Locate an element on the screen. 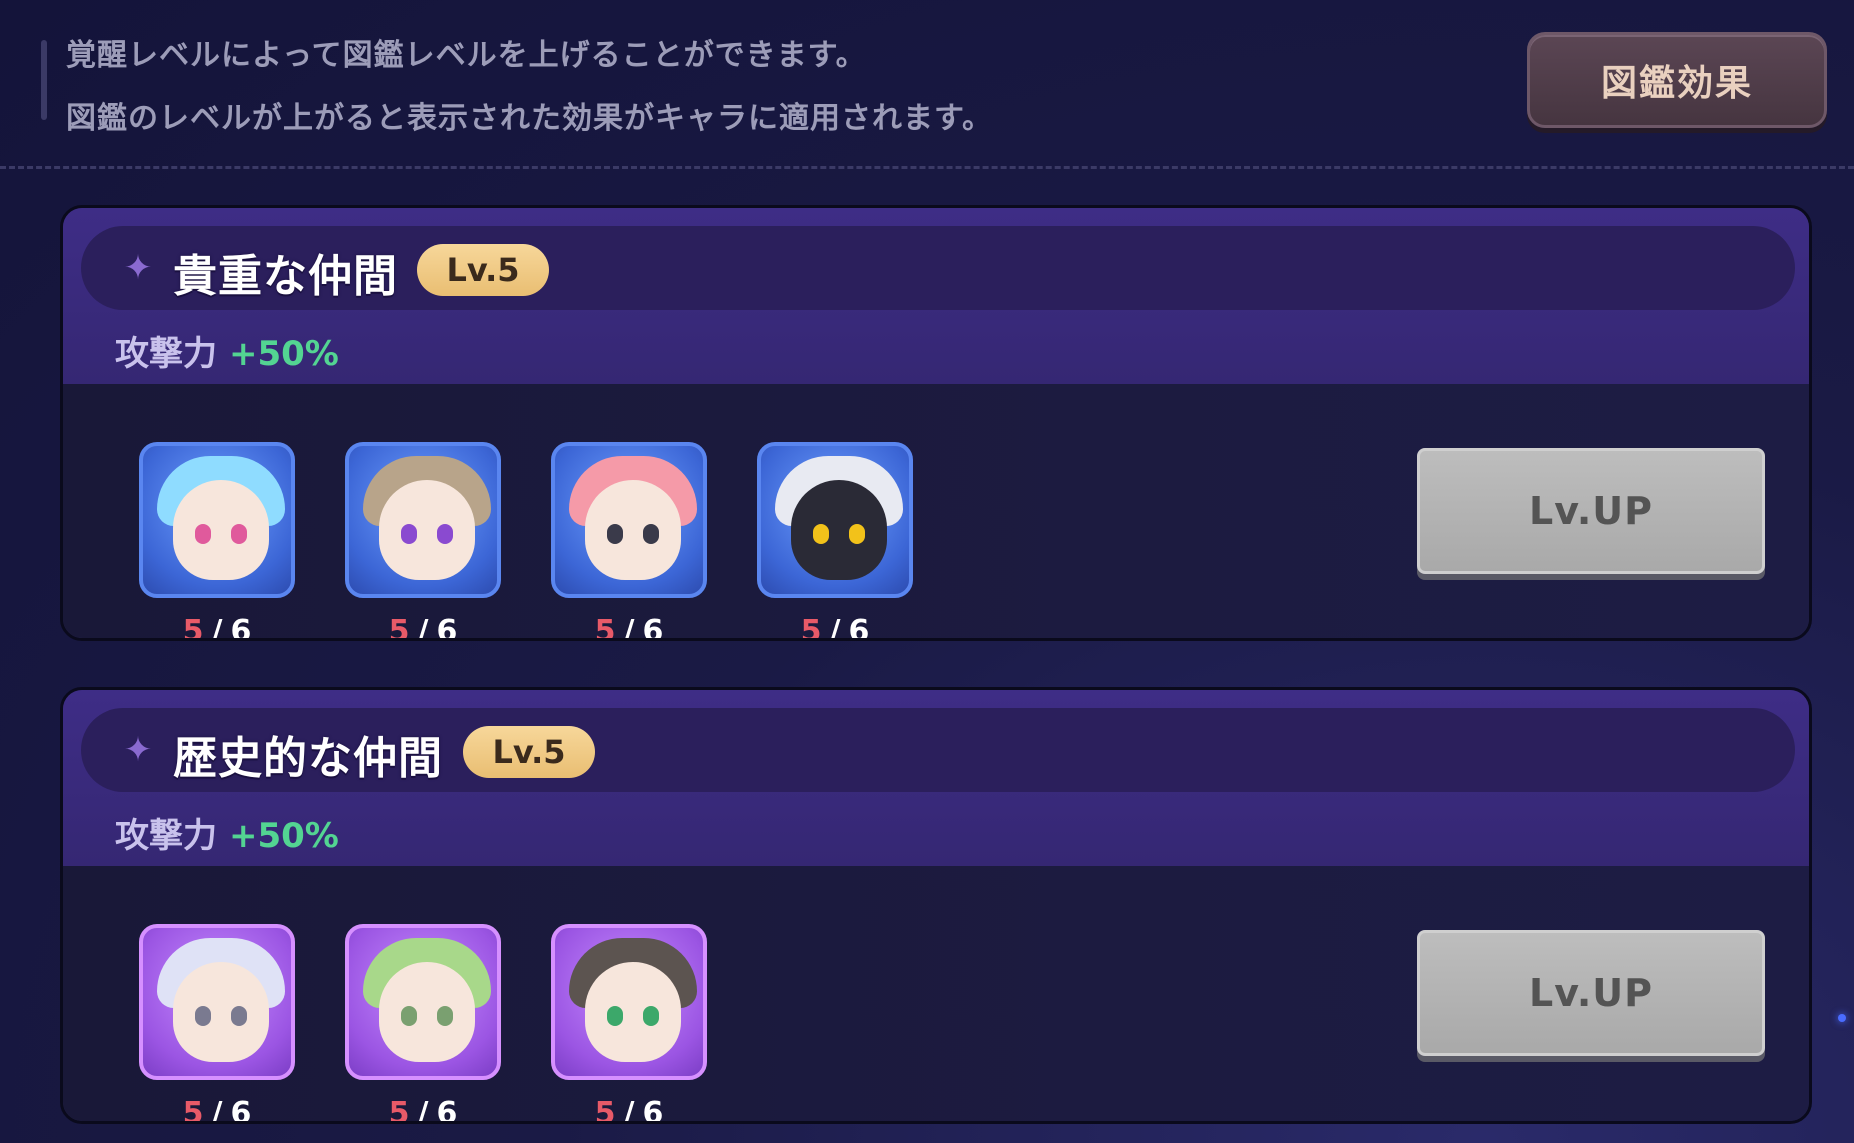 This screenshot has width=1854, height=1143. group-title: 歴史的な仲間 is located at coordinates (308, 758).